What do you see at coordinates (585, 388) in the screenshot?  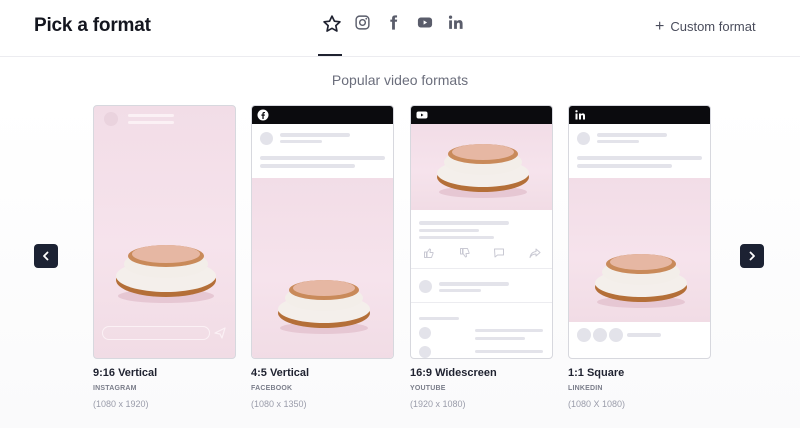 I see `format-platform: LINKEDIN` at bounding box center [585, 388].